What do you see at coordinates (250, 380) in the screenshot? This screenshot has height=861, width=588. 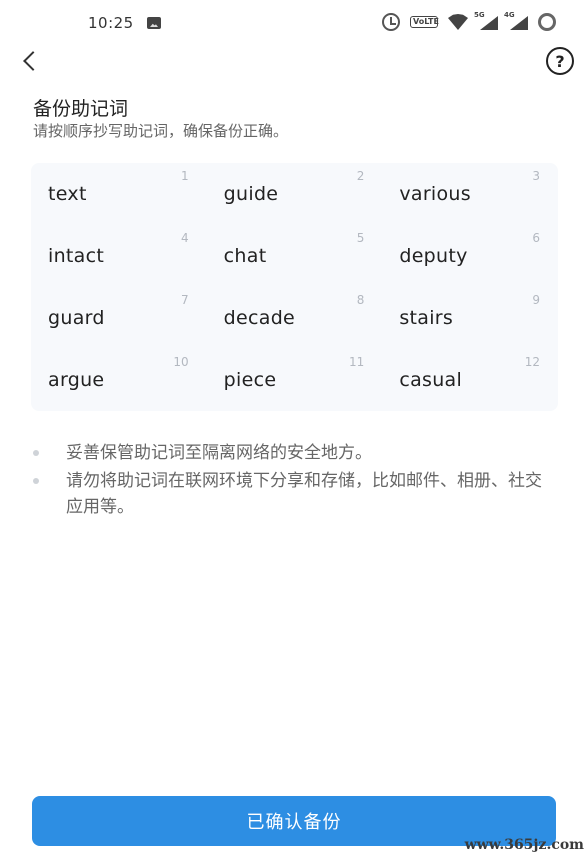 I see `mnemonic-word: piece` at bounding box center [250, 380].